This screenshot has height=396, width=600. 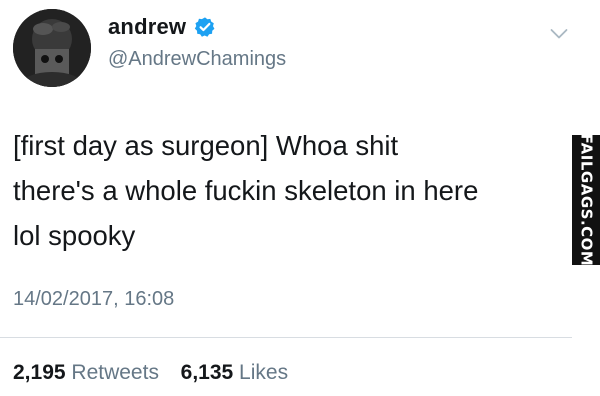 I want to click on watermark-text: FAILGAGS.COM, so click(x=586, y=200).